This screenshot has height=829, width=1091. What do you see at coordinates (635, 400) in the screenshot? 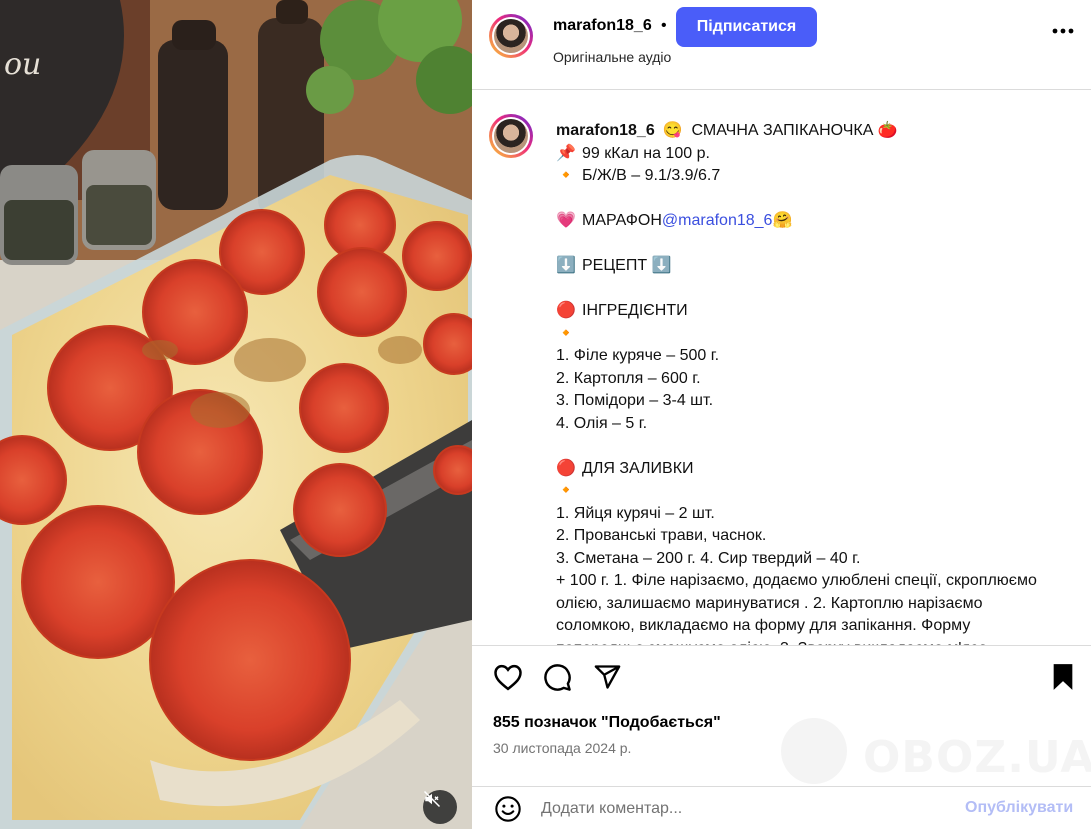
I see `caption-line-text: 3. Помідори – 3-4 шт.` at bounding box center [635, 400].